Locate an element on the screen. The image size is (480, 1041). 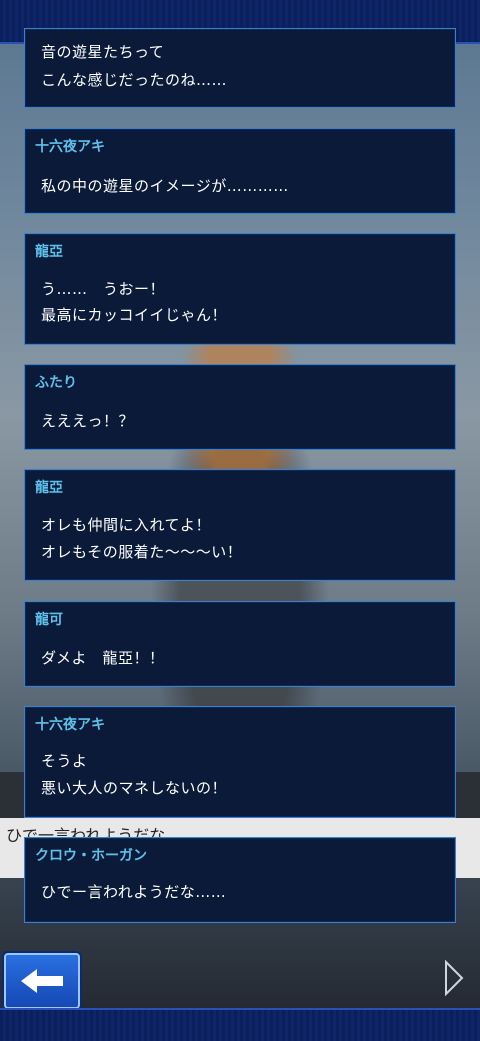
log-entry: 龍亞 う…… うおー！ 最高にカッコイイじゃん！ is located at coordinates (240, 289).